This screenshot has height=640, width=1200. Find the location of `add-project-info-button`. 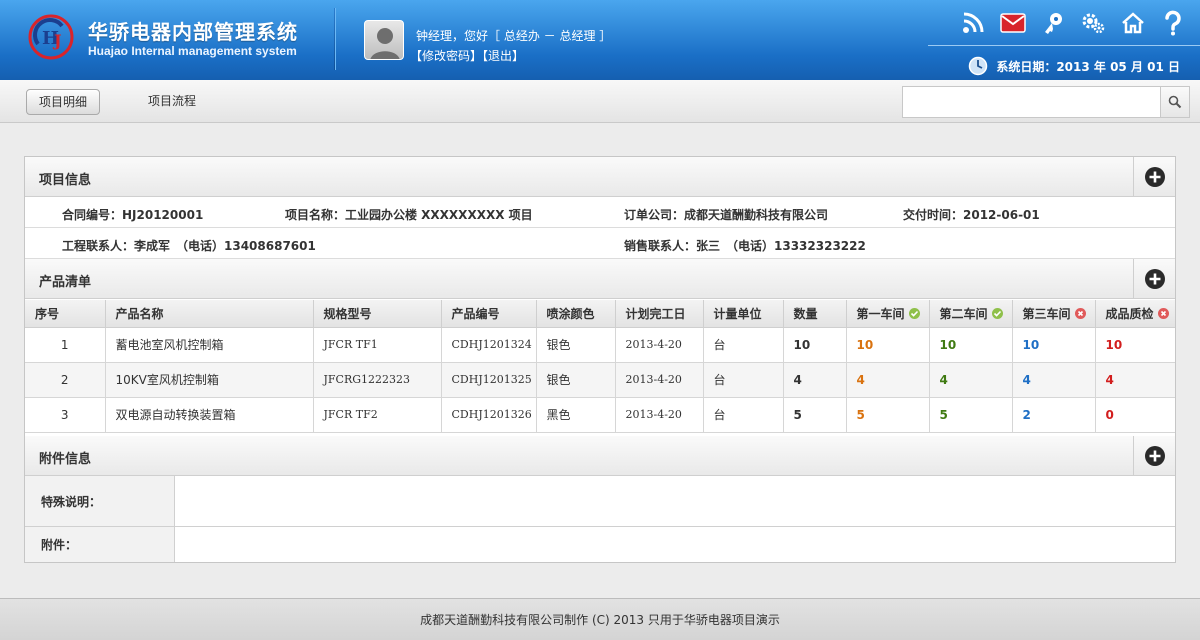

add-project-info-button is located at coordinates (1154, 176).